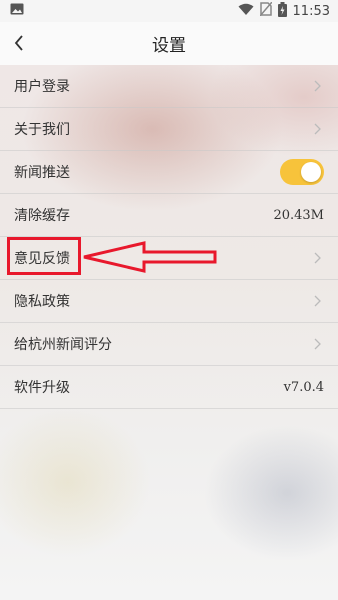 The width and height of the screenshot is (338, 600). What do you see at coordinates (42, 302) in the screenshot?
I see `settings-row-label: 隐私政策` at bounding box center [42, 302].